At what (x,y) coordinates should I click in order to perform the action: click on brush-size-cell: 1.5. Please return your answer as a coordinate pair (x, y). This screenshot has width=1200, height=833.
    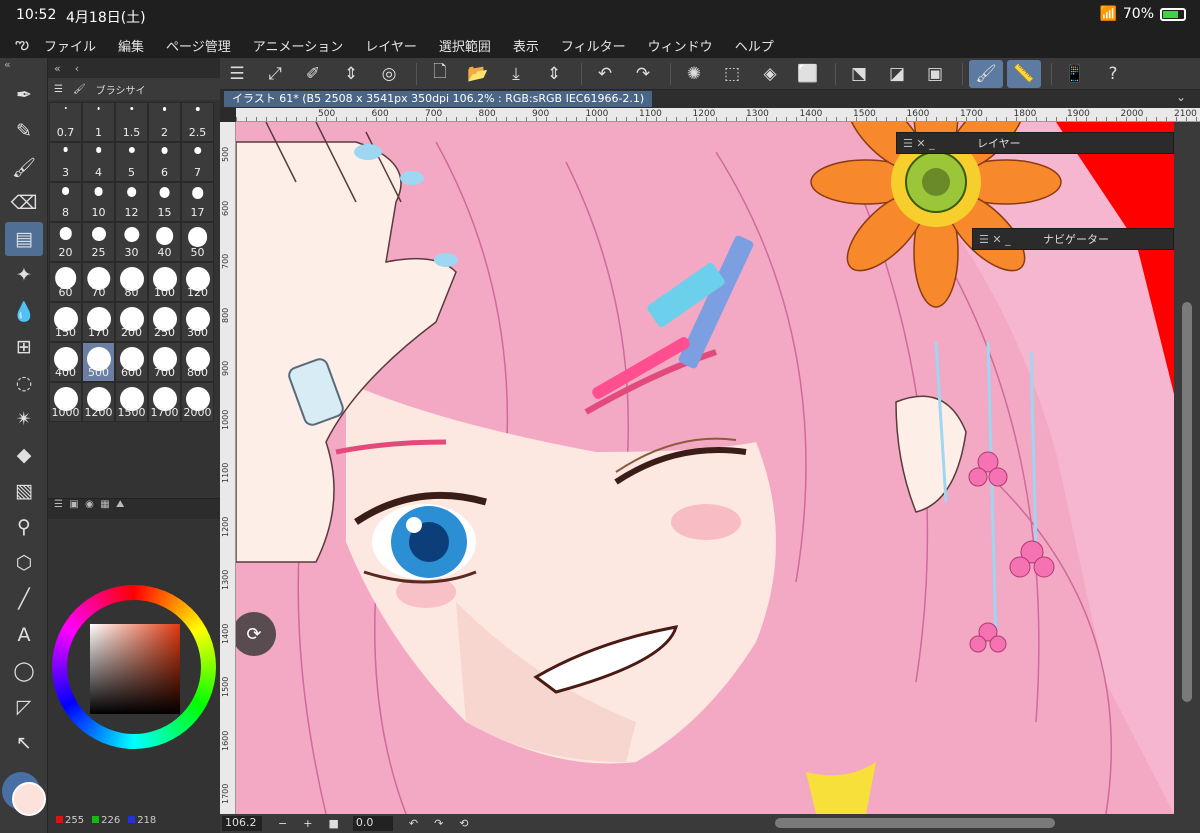
    Looking at the image, I should click on (131, 122).